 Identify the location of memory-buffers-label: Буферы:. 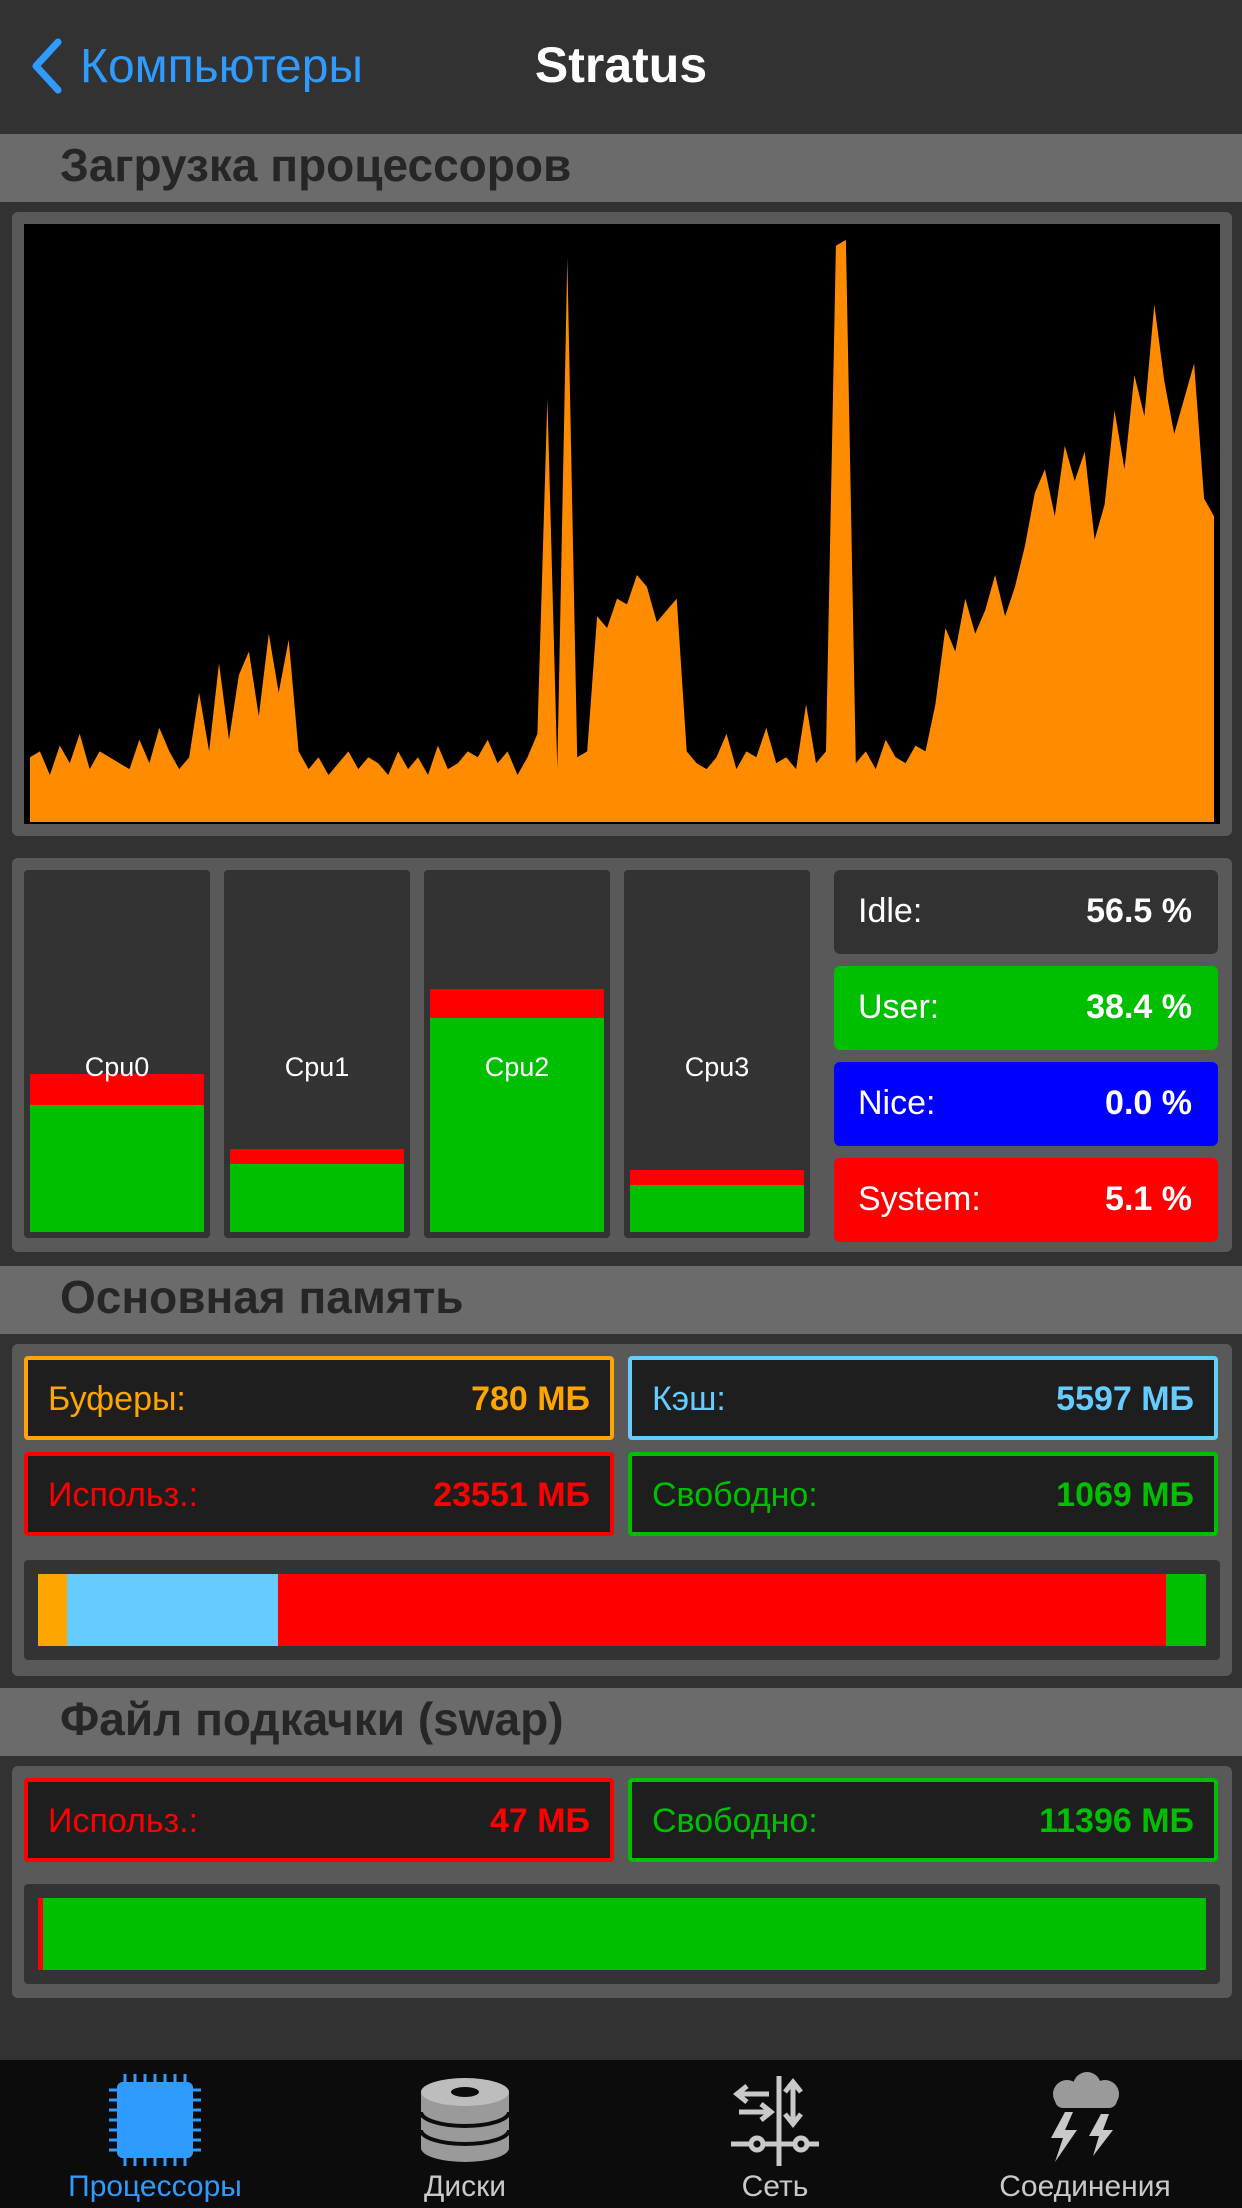
(117, 1399).